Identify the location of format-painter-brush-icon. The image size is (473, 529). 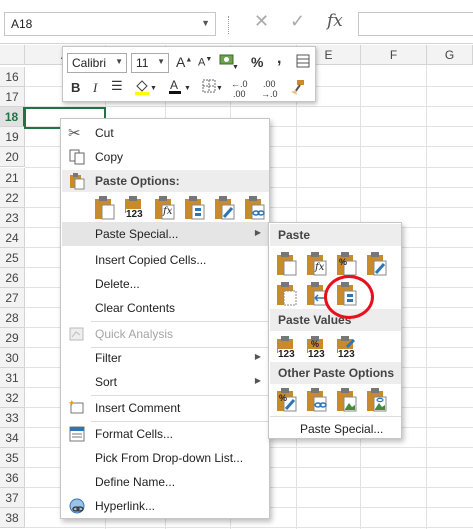
(298, 88).